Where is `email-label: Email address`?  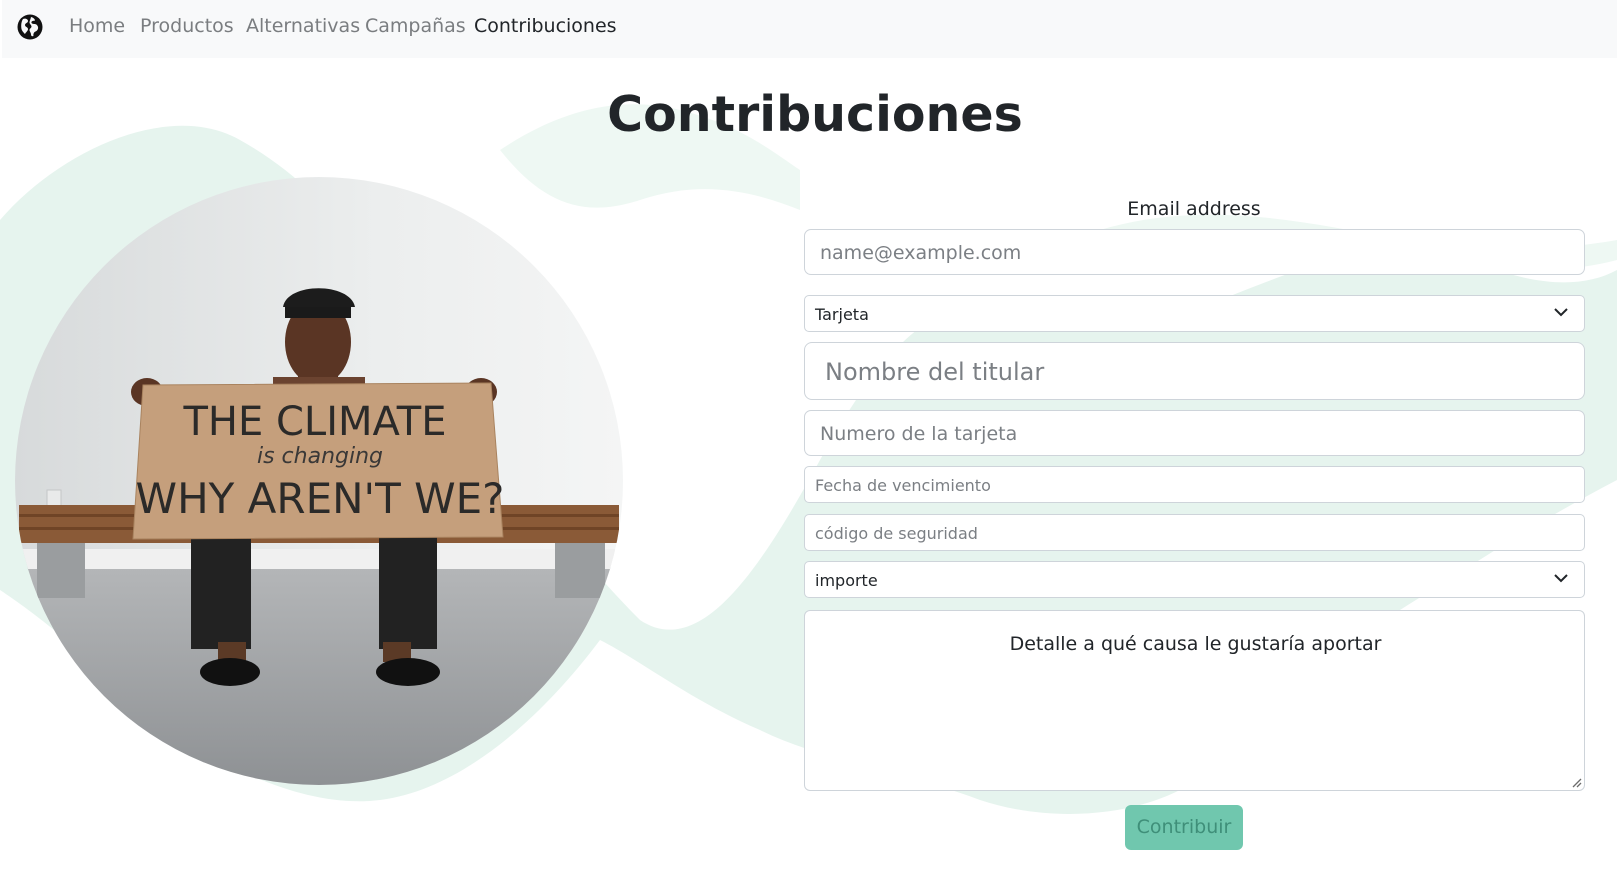 email-label: Email address is located at coordinates (1194, 209).